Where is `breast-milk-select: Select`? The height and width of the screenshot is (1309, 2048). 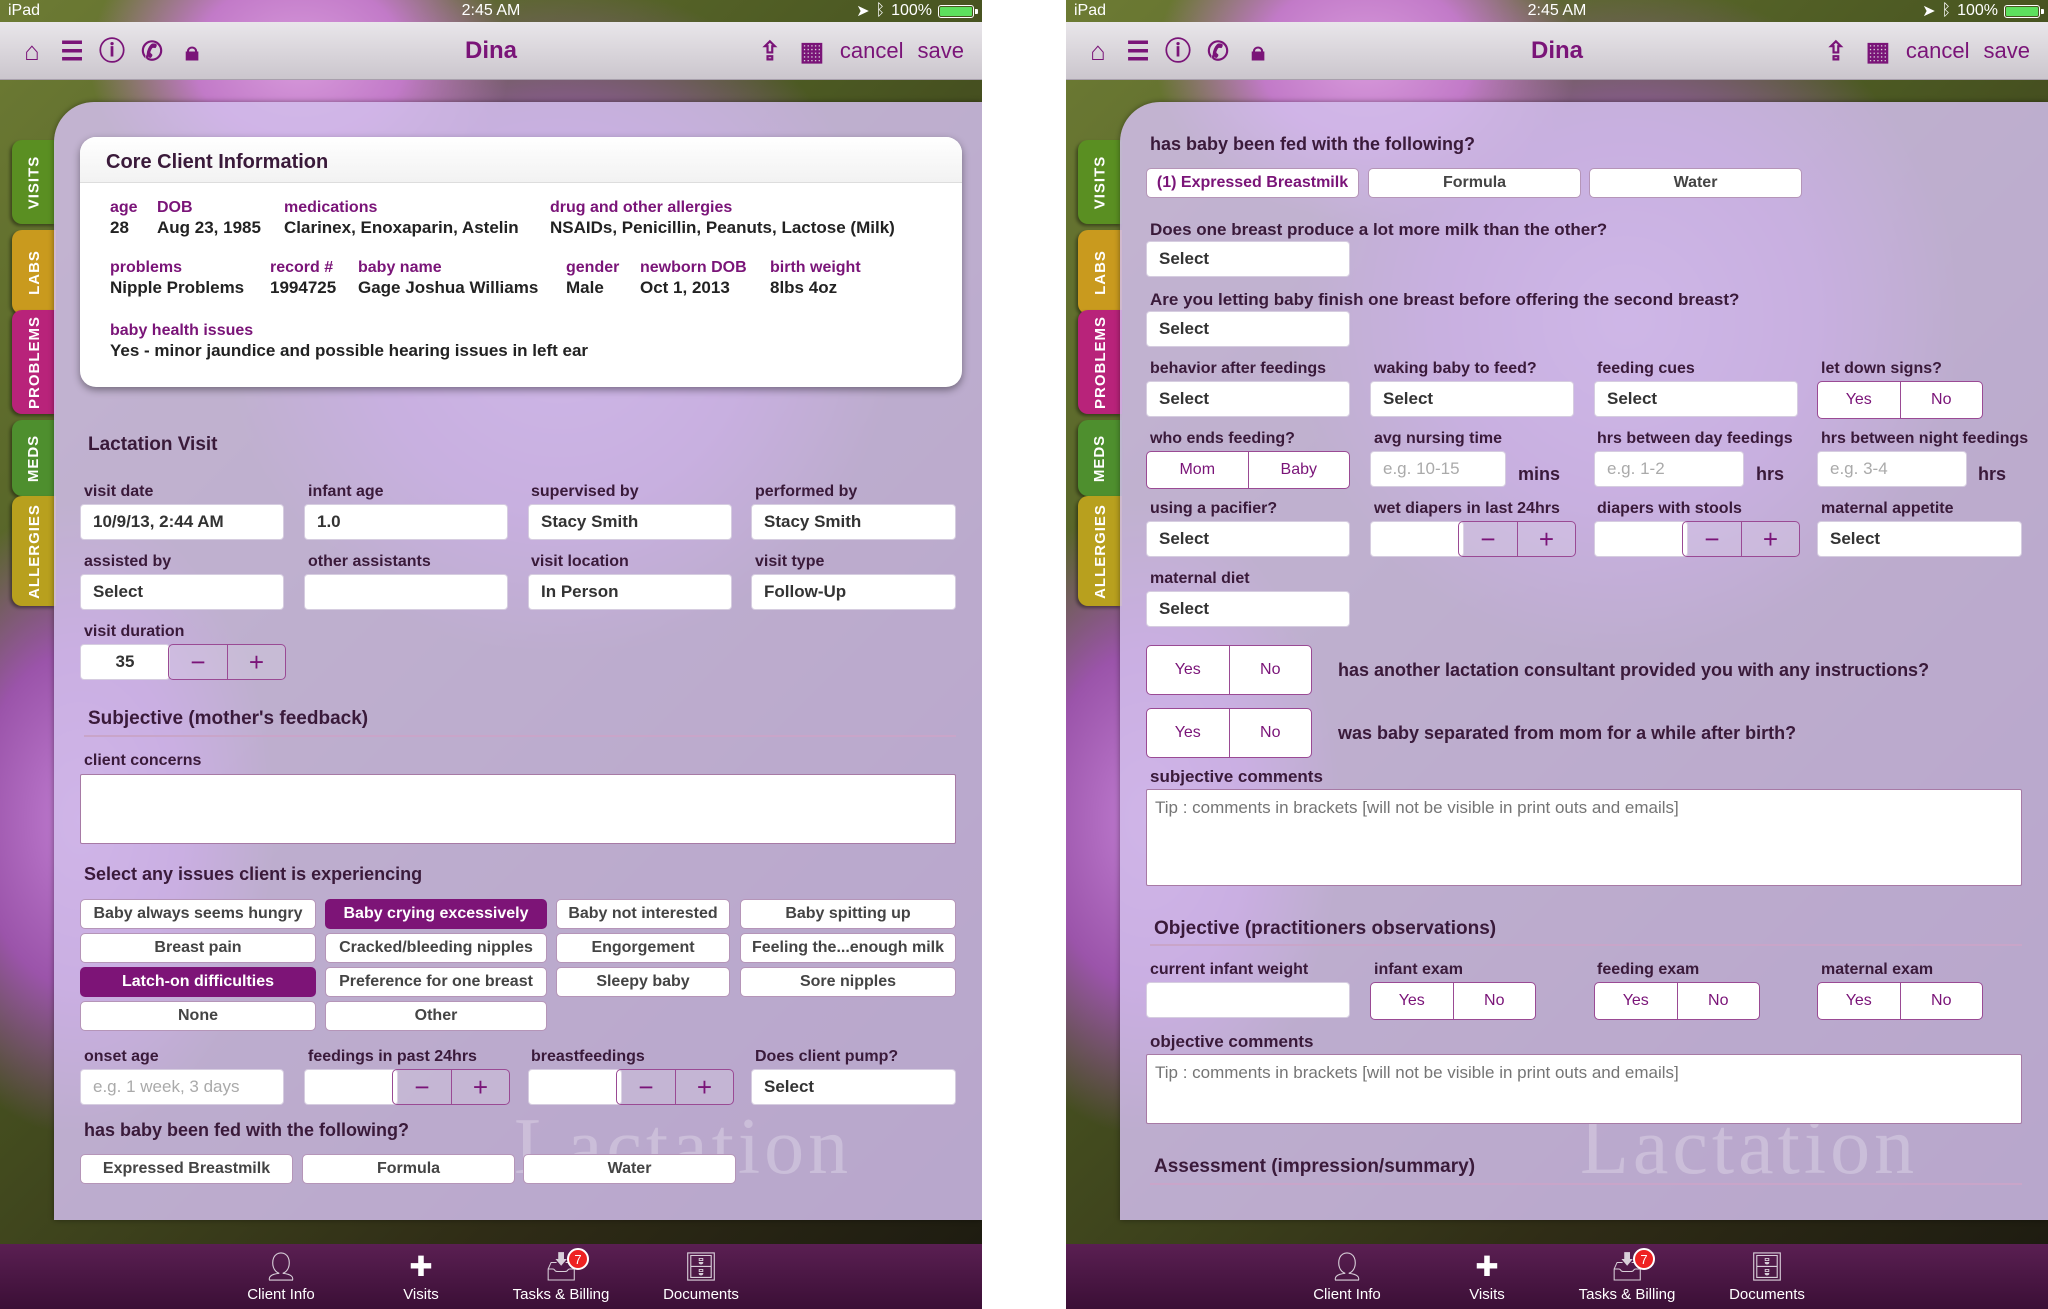 breast-milk-select: Select is located at coordinates (1248, 259).